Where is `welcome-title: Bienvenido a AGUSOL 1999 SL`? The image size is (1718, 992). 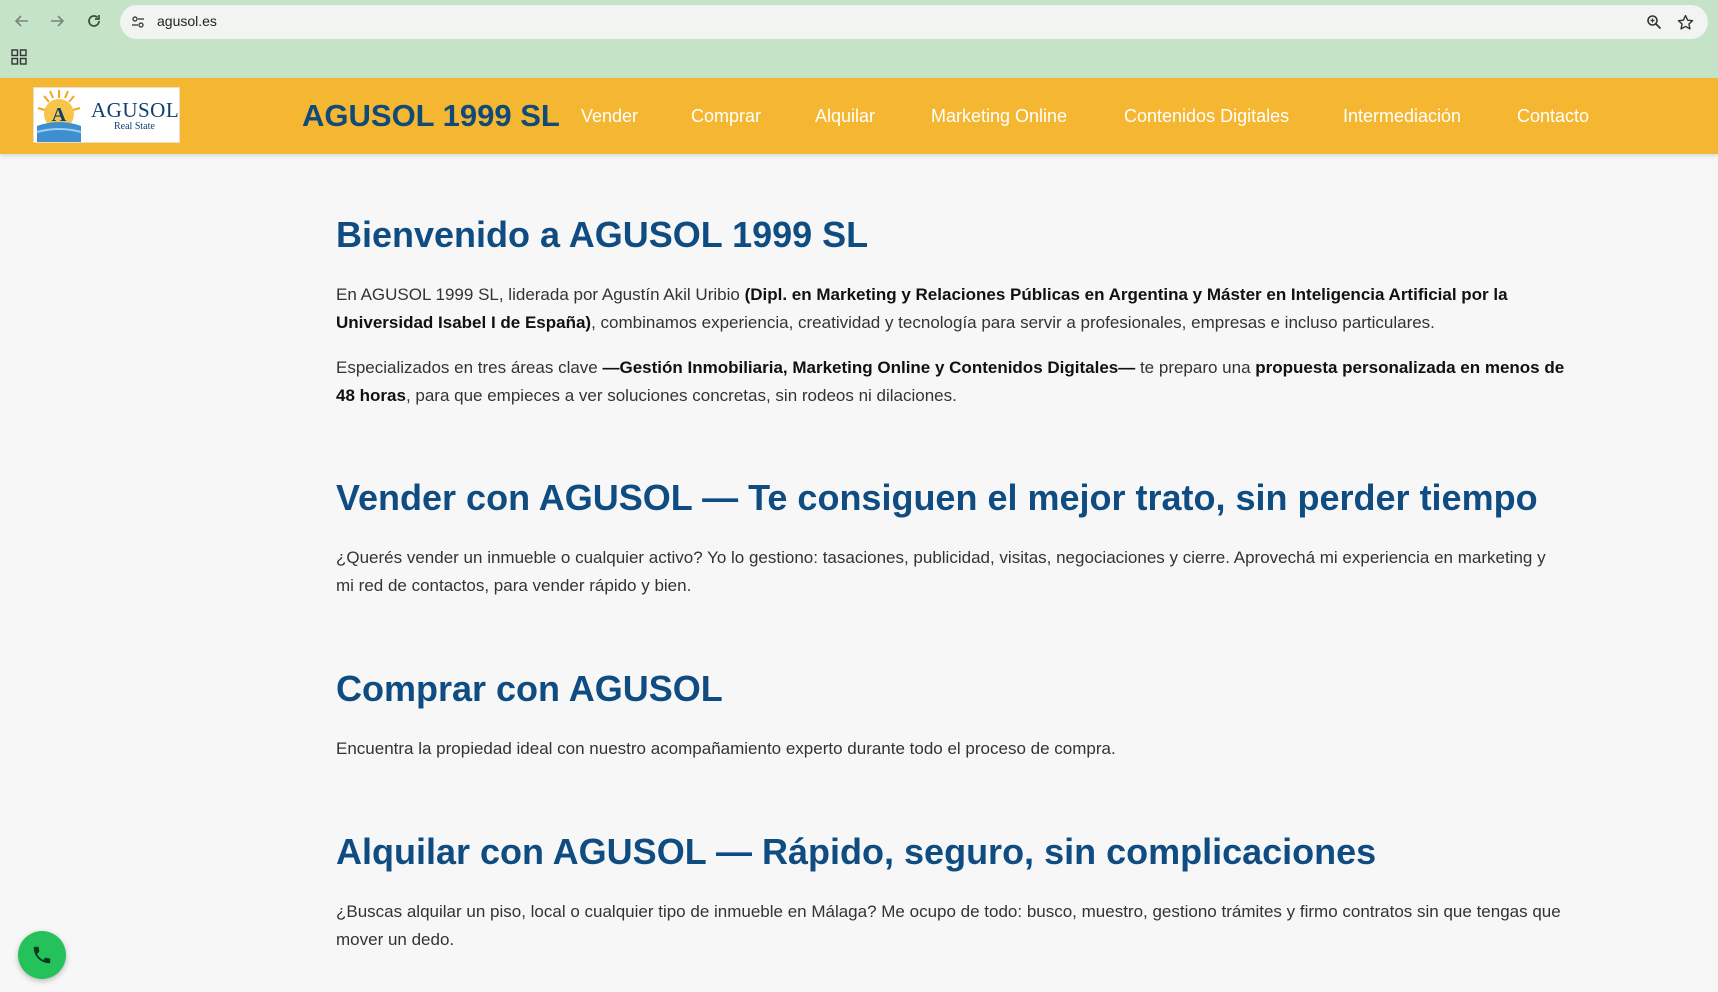
welcome-title: Bienvenido a AGUSOL 1999 SL is located at coordinates (602, 234).